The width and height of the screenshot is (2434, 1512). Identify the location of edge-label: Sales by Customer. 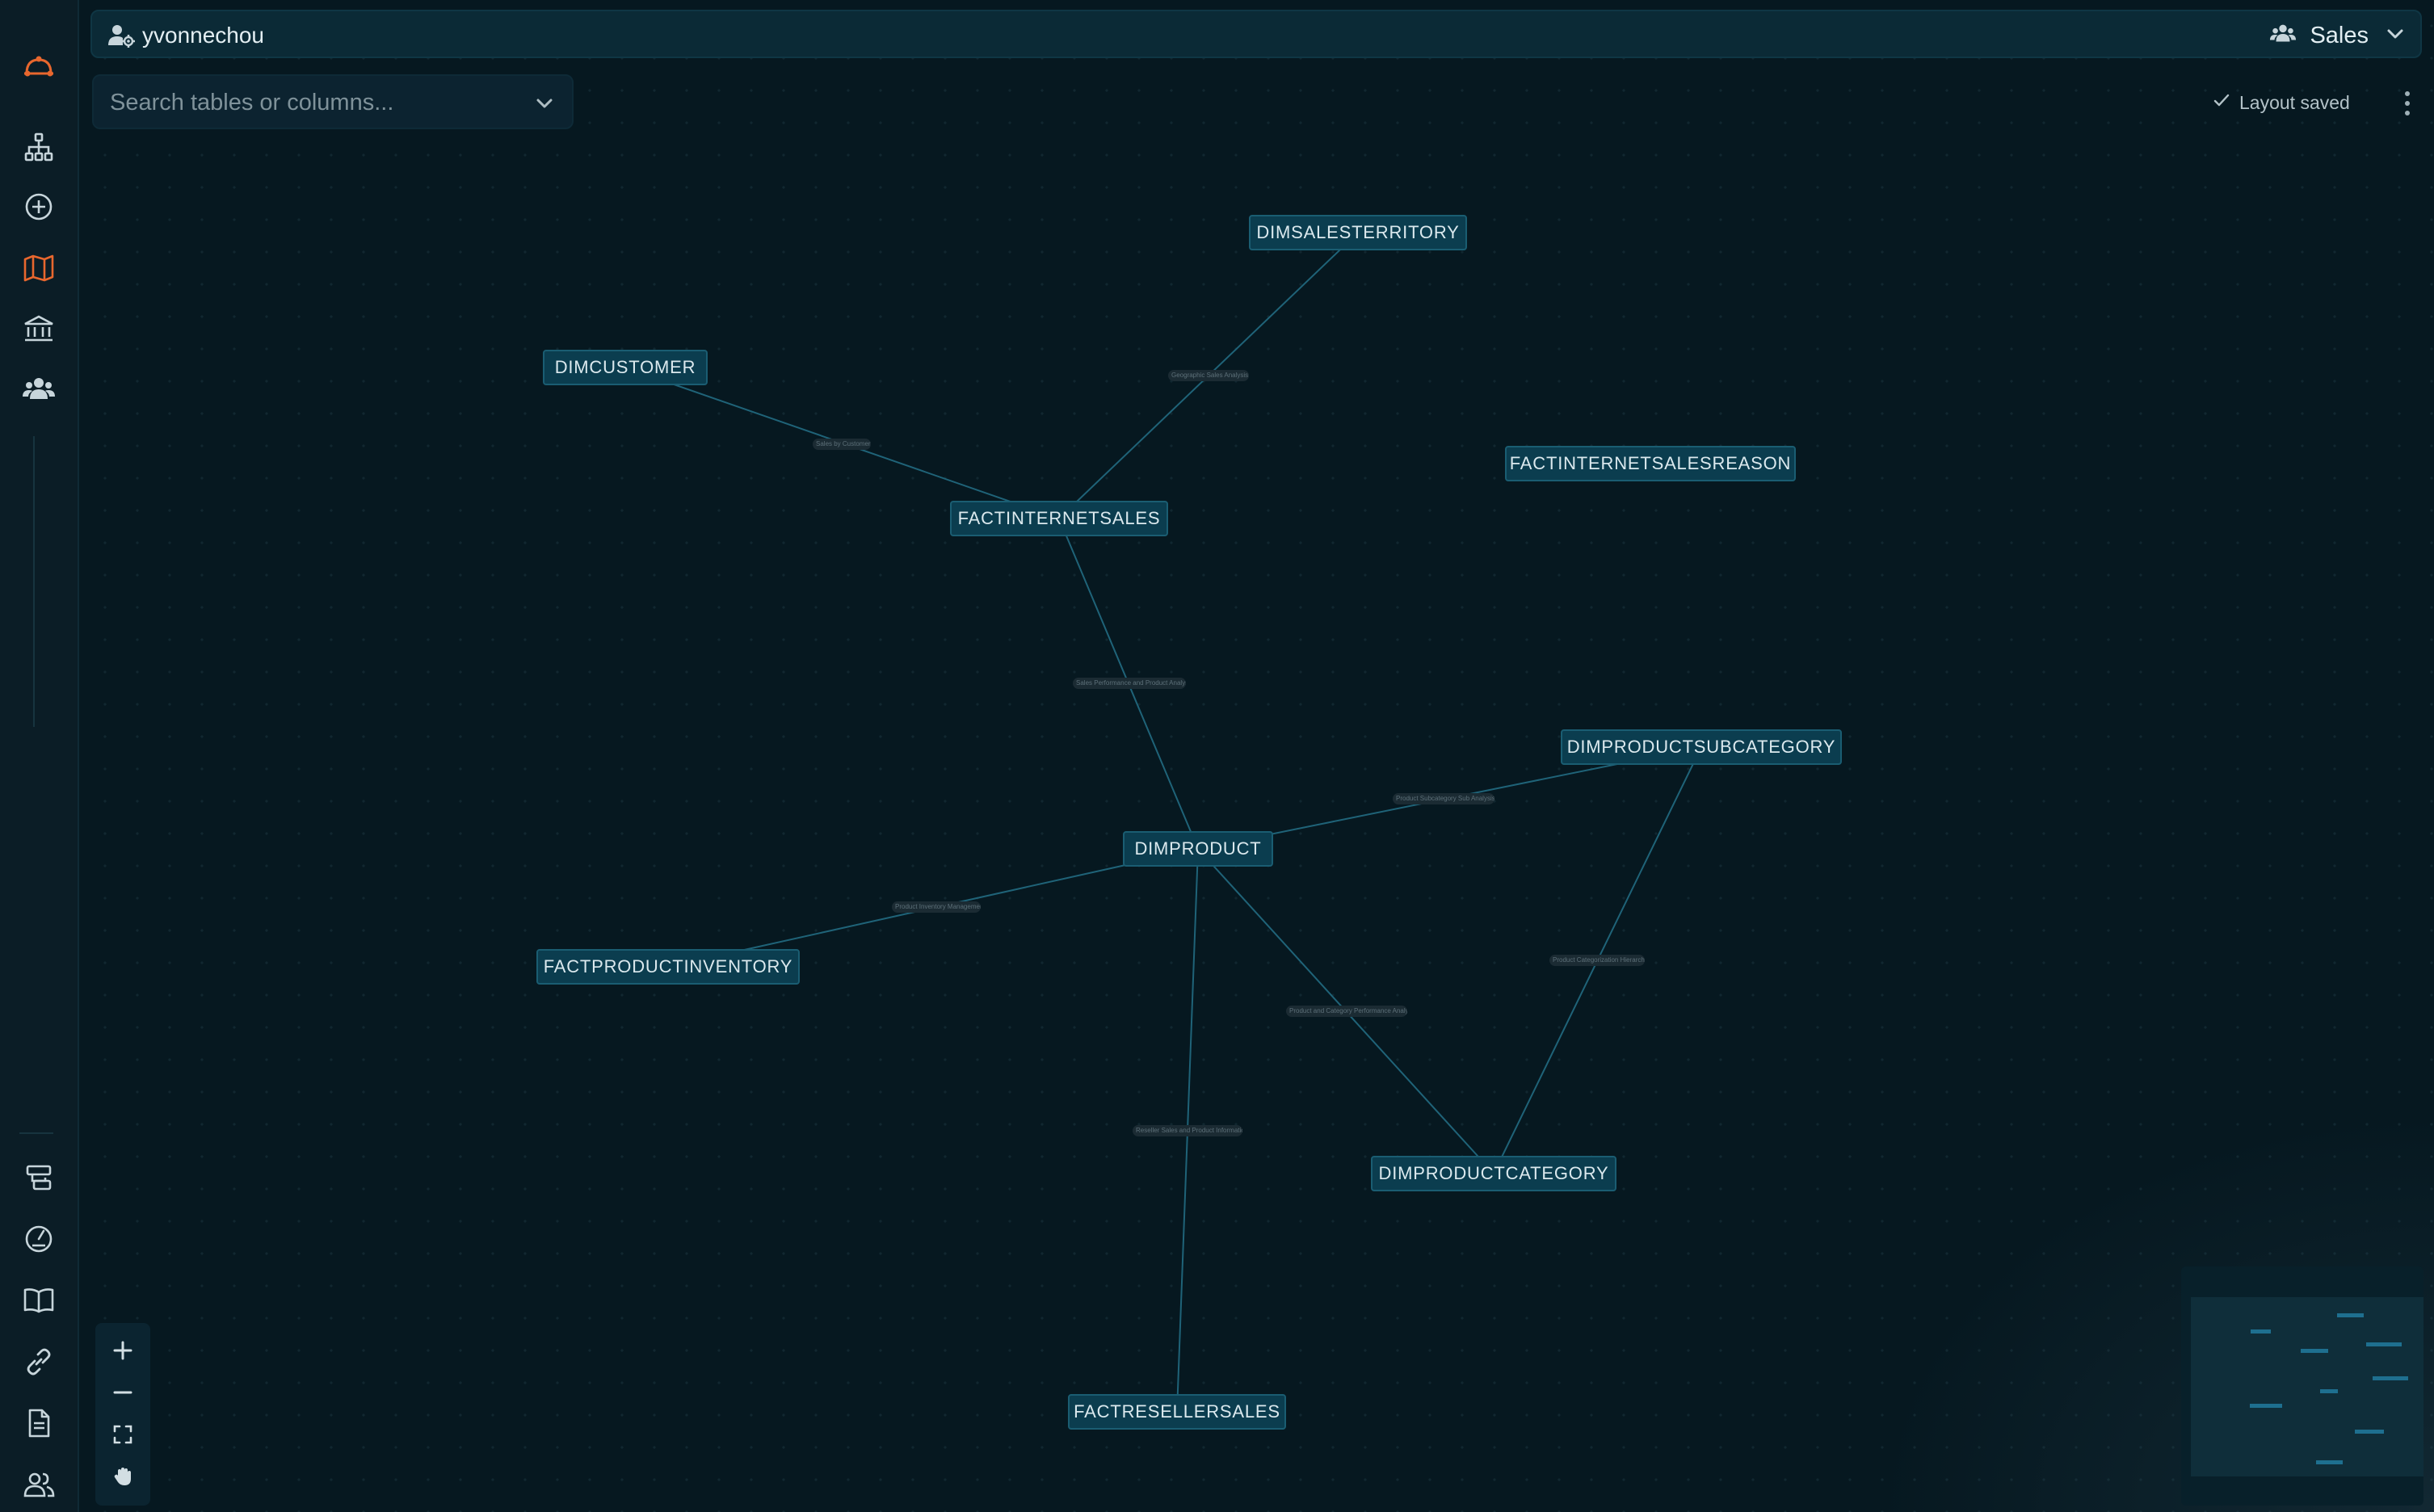
(842, 445).